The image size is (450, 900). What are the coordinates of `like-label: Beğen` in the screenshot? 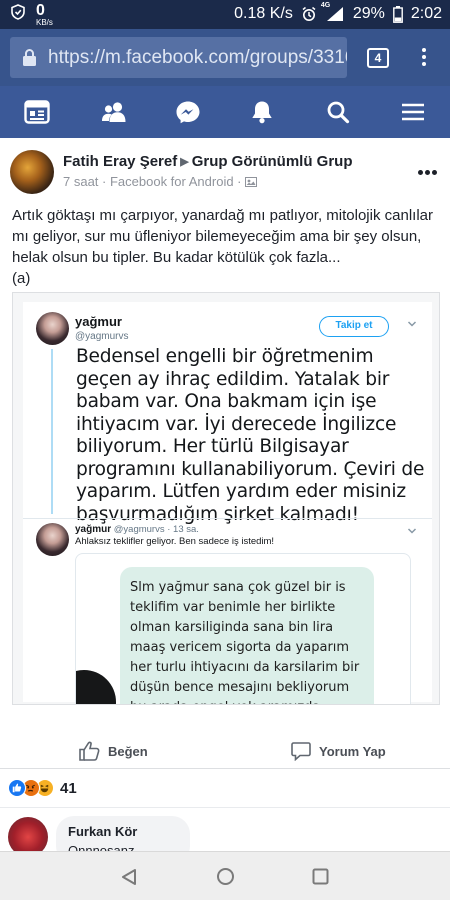 It's located at (128, 751).